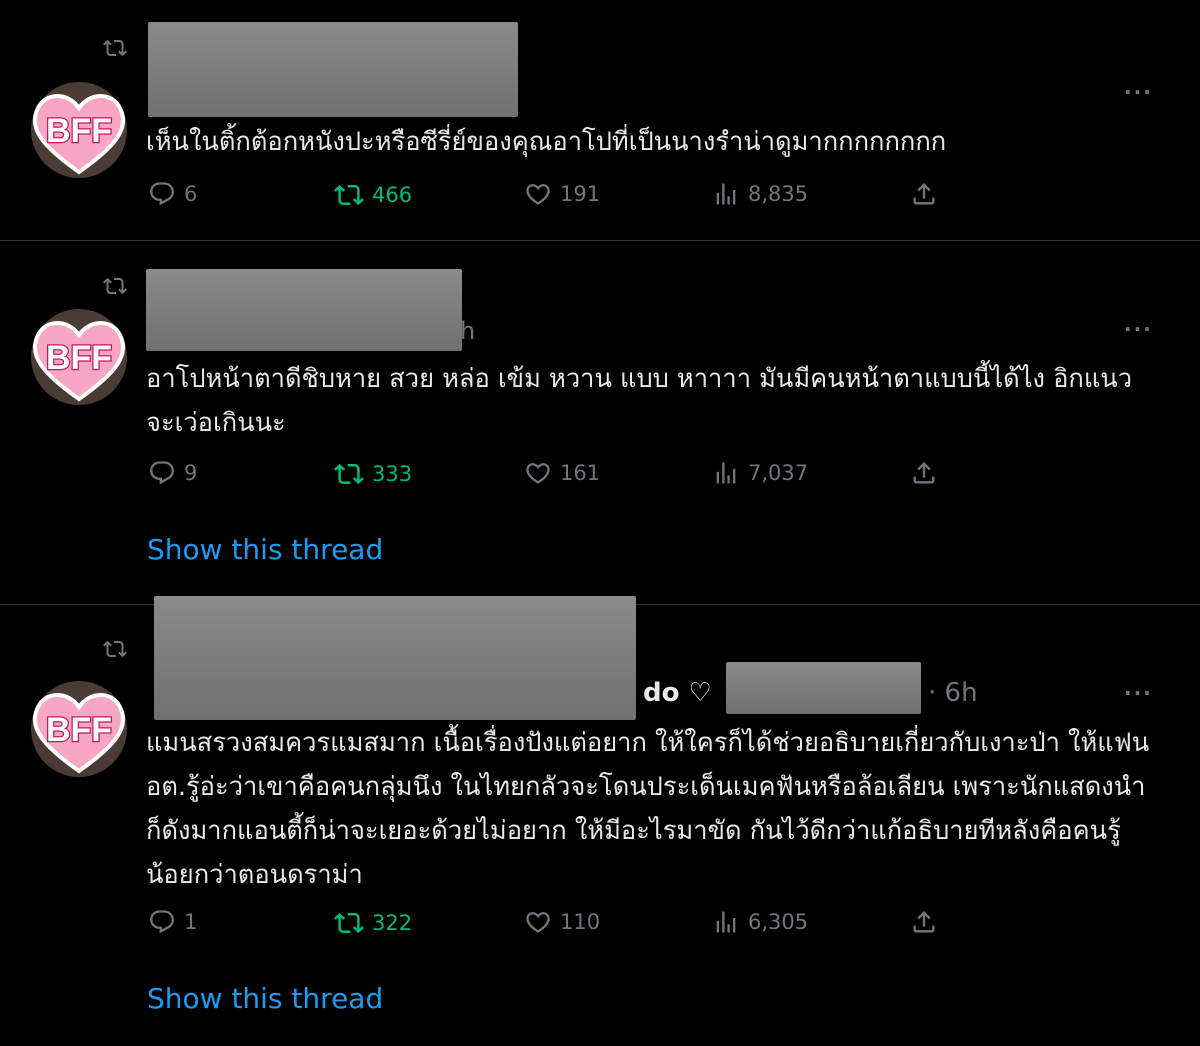  Describe the element at coordinates (392, 474) in the screenshot. I see `retweet-count: 333` at that location.